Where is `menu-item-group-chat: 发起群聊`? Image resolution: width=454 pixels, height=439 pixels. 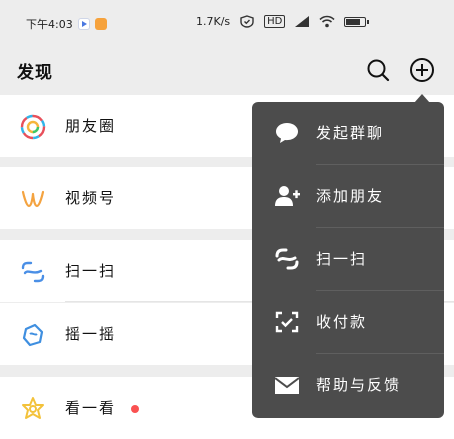 menu-item-group-chat: 发起群聊 is located at coordinates (348, 133).